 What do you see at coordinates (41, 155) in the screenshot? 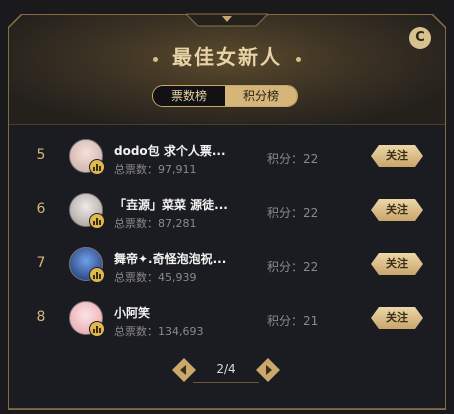
I see `rank-number: 5` at bounding box center [41, 155].